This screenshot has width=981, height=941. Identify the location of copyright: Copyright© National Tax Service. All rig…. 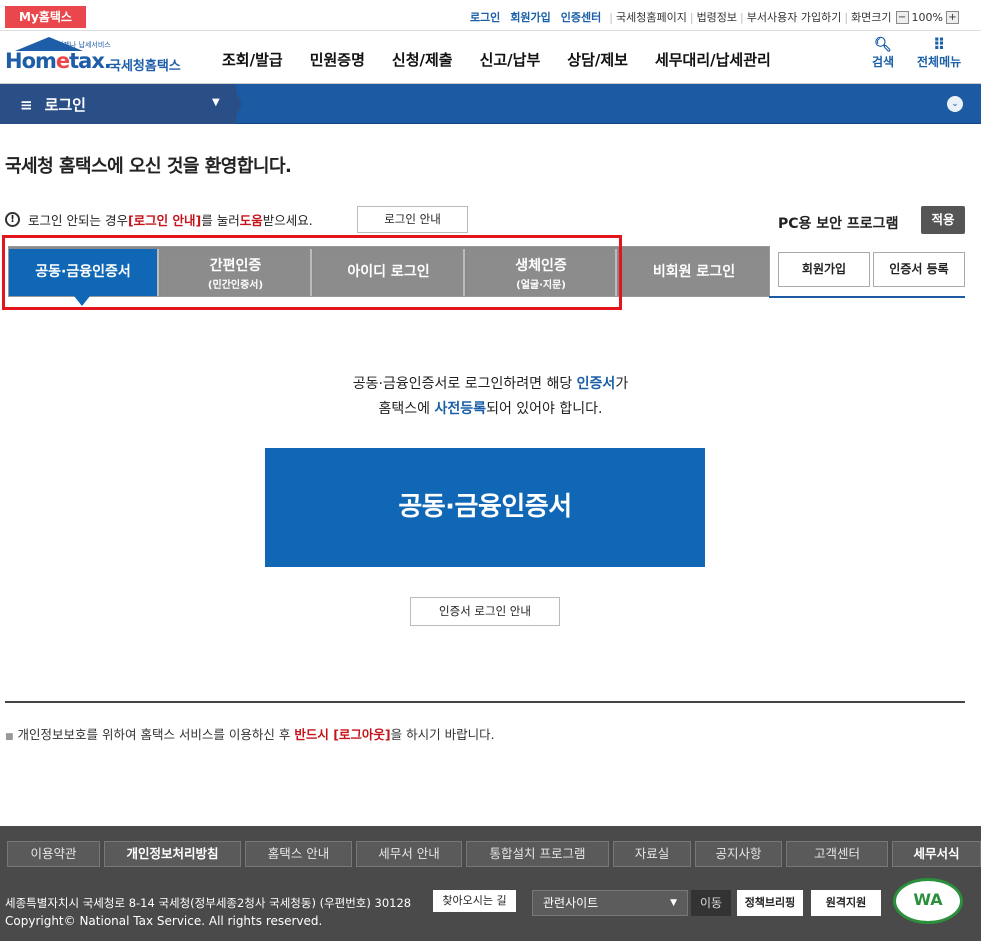
(164, 921).